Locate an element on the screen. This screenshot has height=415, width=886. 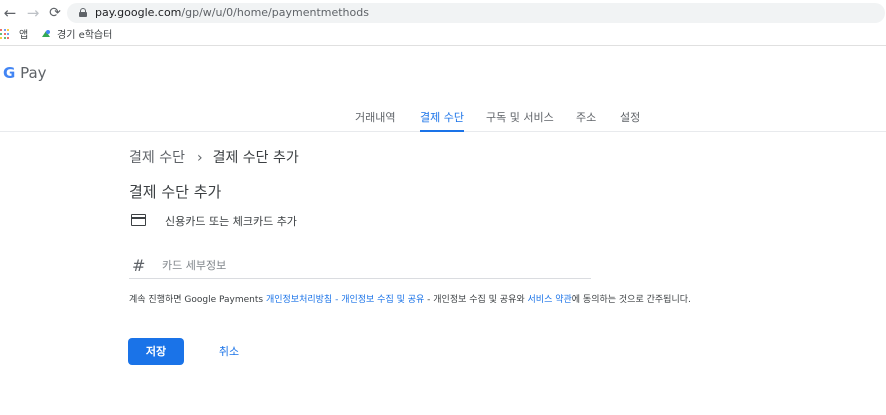
pay-logo-text: Pay is located at coordinates (33, 73).